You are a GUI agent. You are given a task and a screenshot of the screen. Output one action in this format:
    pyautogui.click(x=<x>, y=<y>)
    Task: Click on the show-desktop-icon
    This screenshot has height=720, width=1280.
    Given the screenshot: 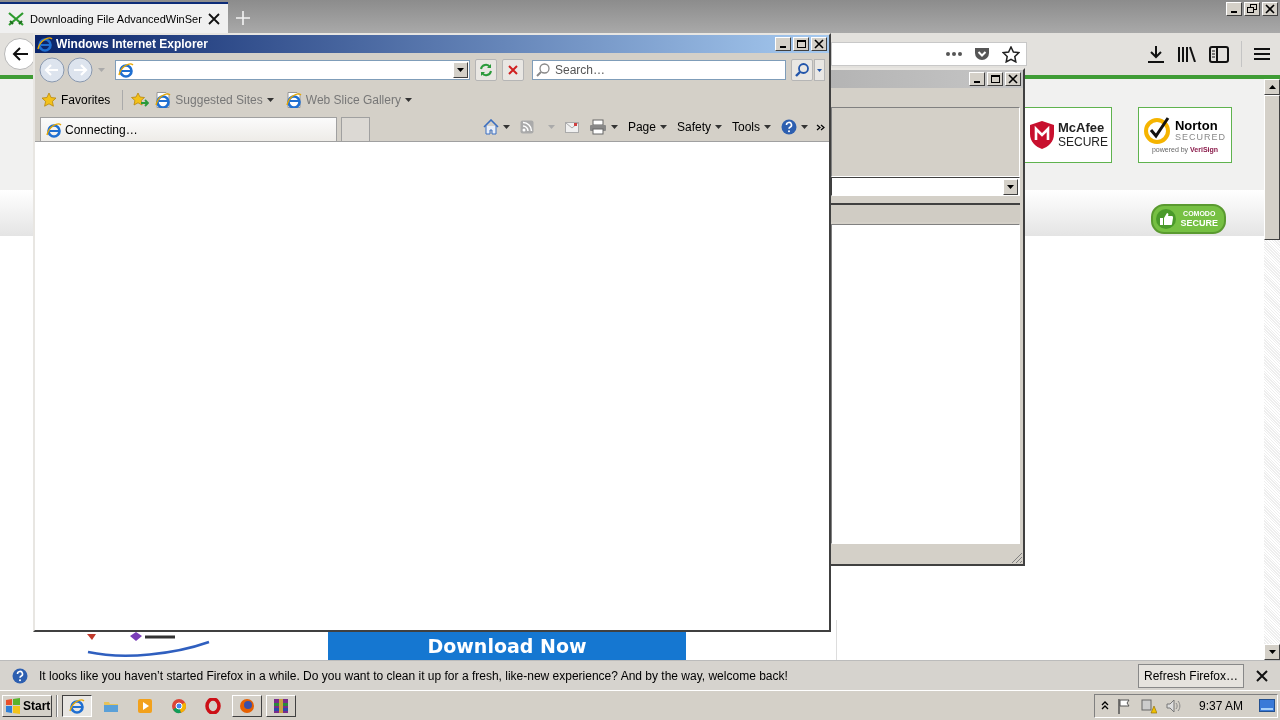 What is the action you would take?
    pyautogui.click(x=1267, y=705)
    